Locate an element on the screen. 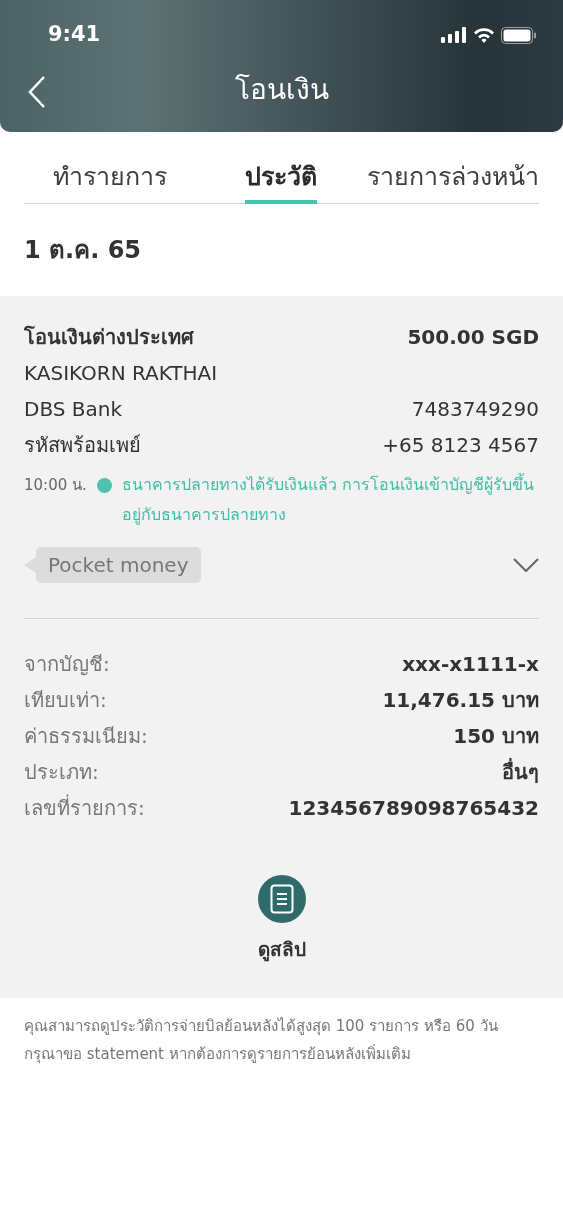 The image size is (563, 1219). bank-name: DBS Bank is located at coordinates (73, 409).